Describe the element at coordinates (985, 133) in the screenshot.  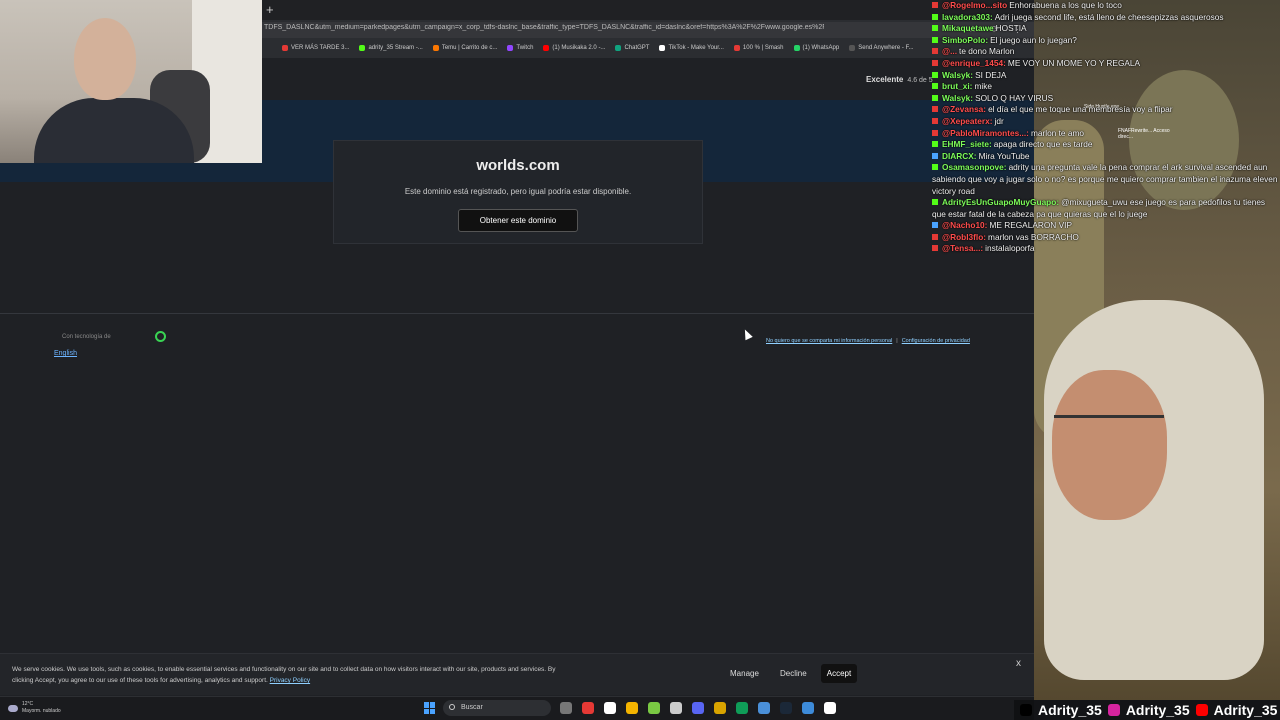
I see `chat-username: @PabloMiramontes...:` at that location.